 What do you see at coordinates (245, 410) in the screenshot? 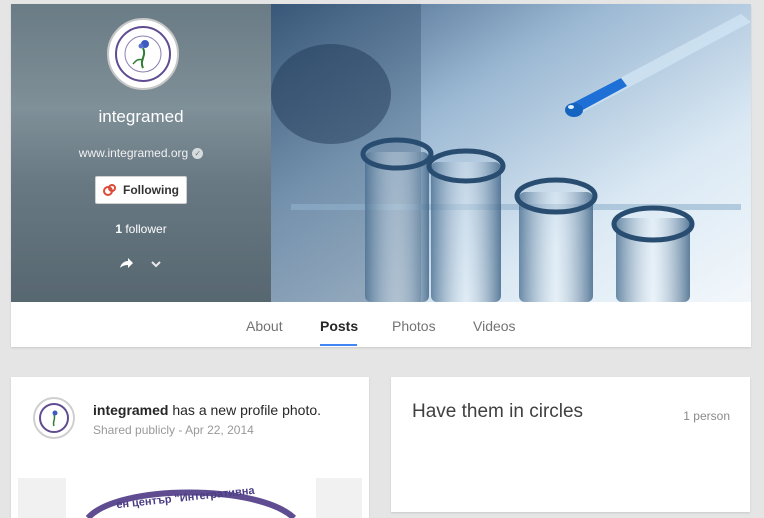
I see `post-action-text: has a new profile photo.` at bounding box center [245, 410].